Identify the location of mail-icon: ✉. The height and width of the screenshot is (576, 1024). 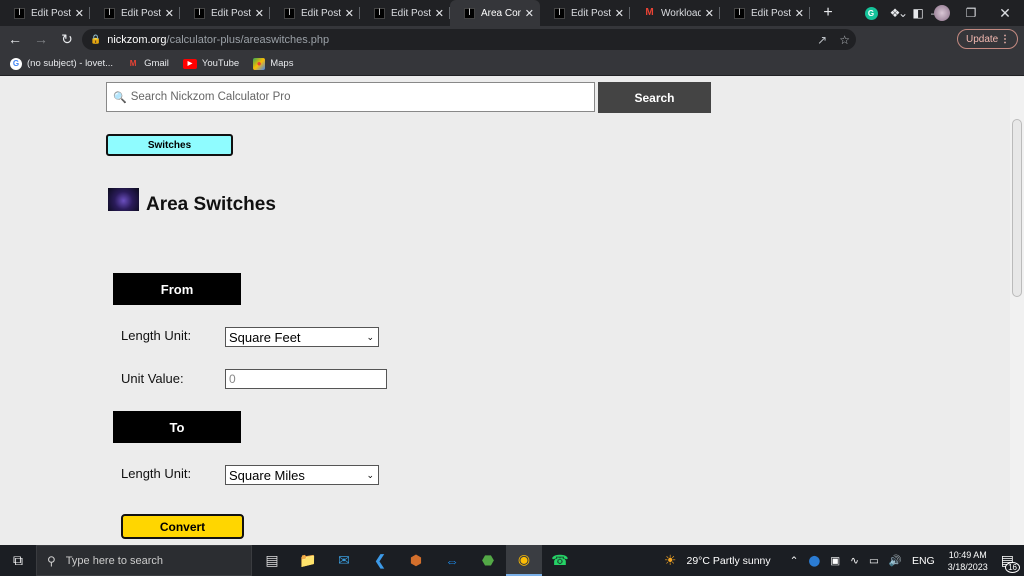
(344, 560).